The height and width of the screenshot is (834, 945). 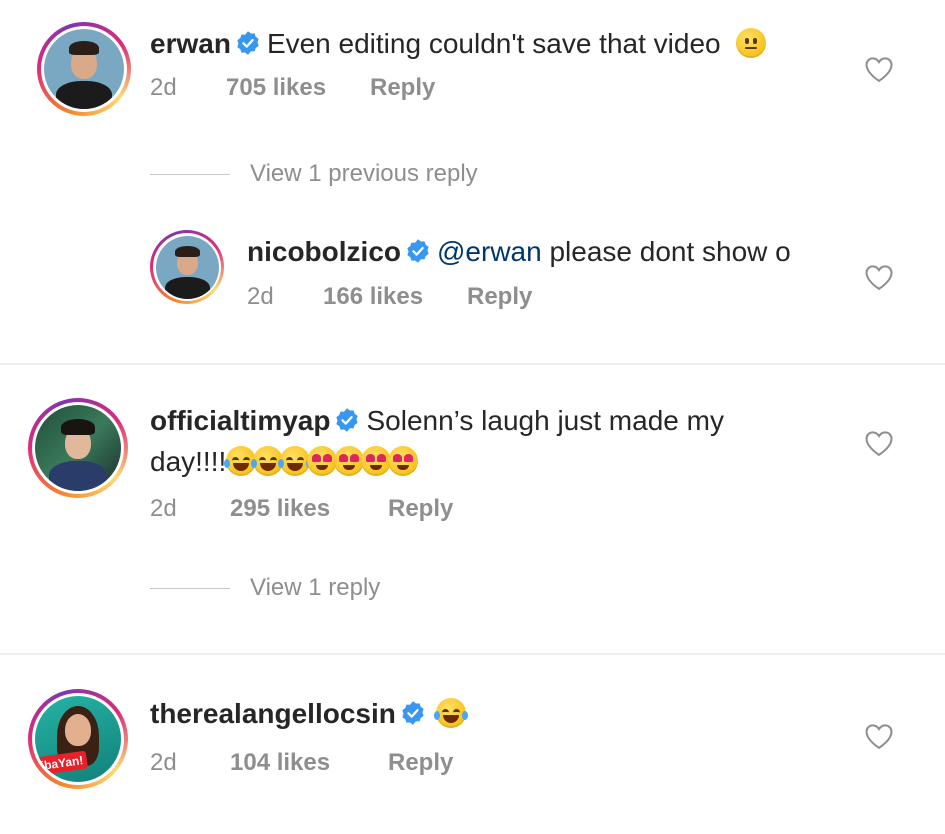 What do you see at coordinates (751, 43) in the screenshot?
I see `neutral-face-emoji-icon` at bounding box center [751, 43].